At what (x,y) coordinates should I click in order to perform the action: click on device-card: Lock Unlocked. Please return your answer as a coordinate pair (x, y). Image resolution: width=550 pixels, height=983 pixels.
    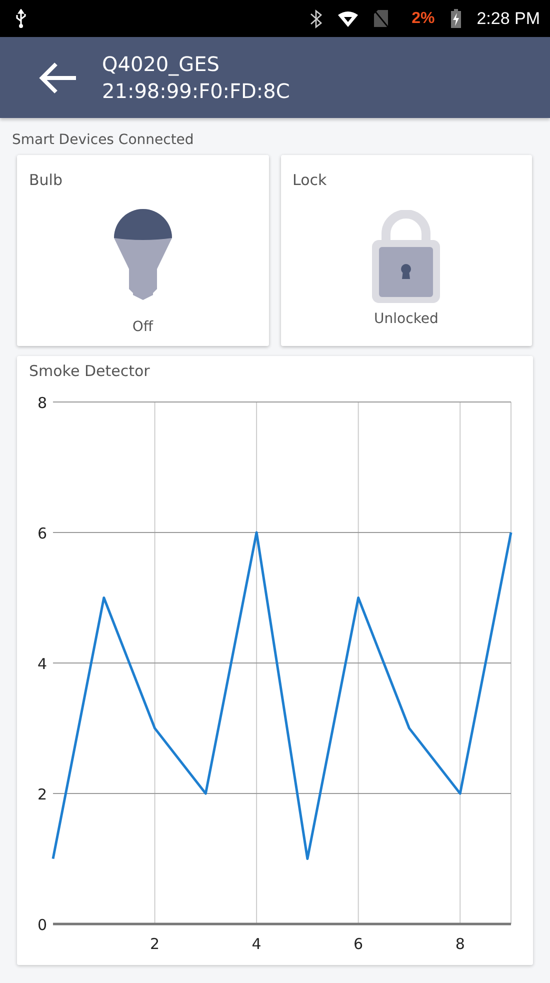
    Looking at the image, I should click on (406, 250).